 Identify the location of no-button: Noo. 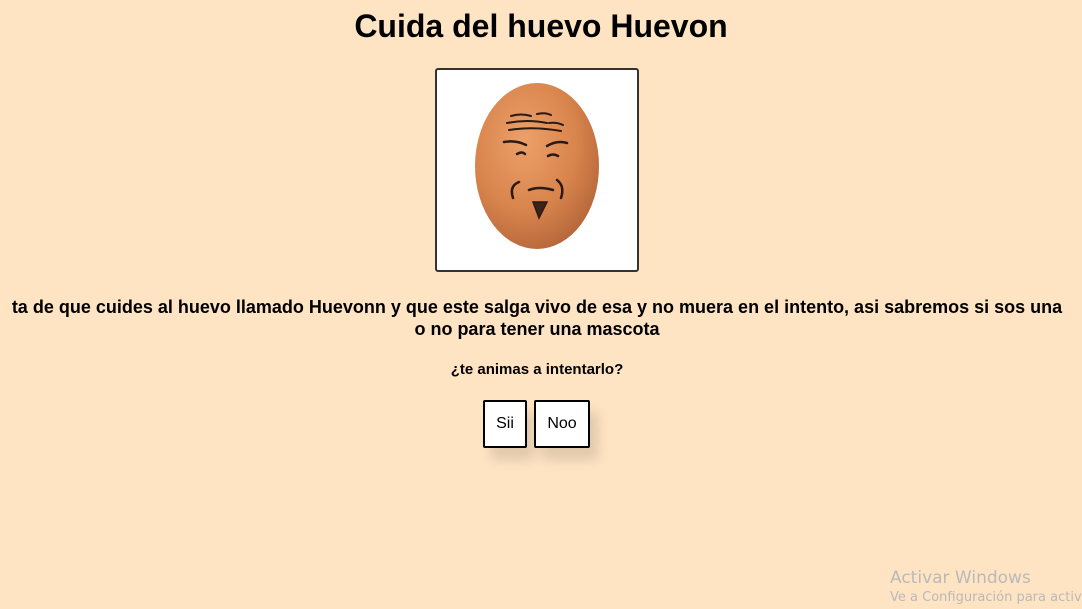
(562, 424).